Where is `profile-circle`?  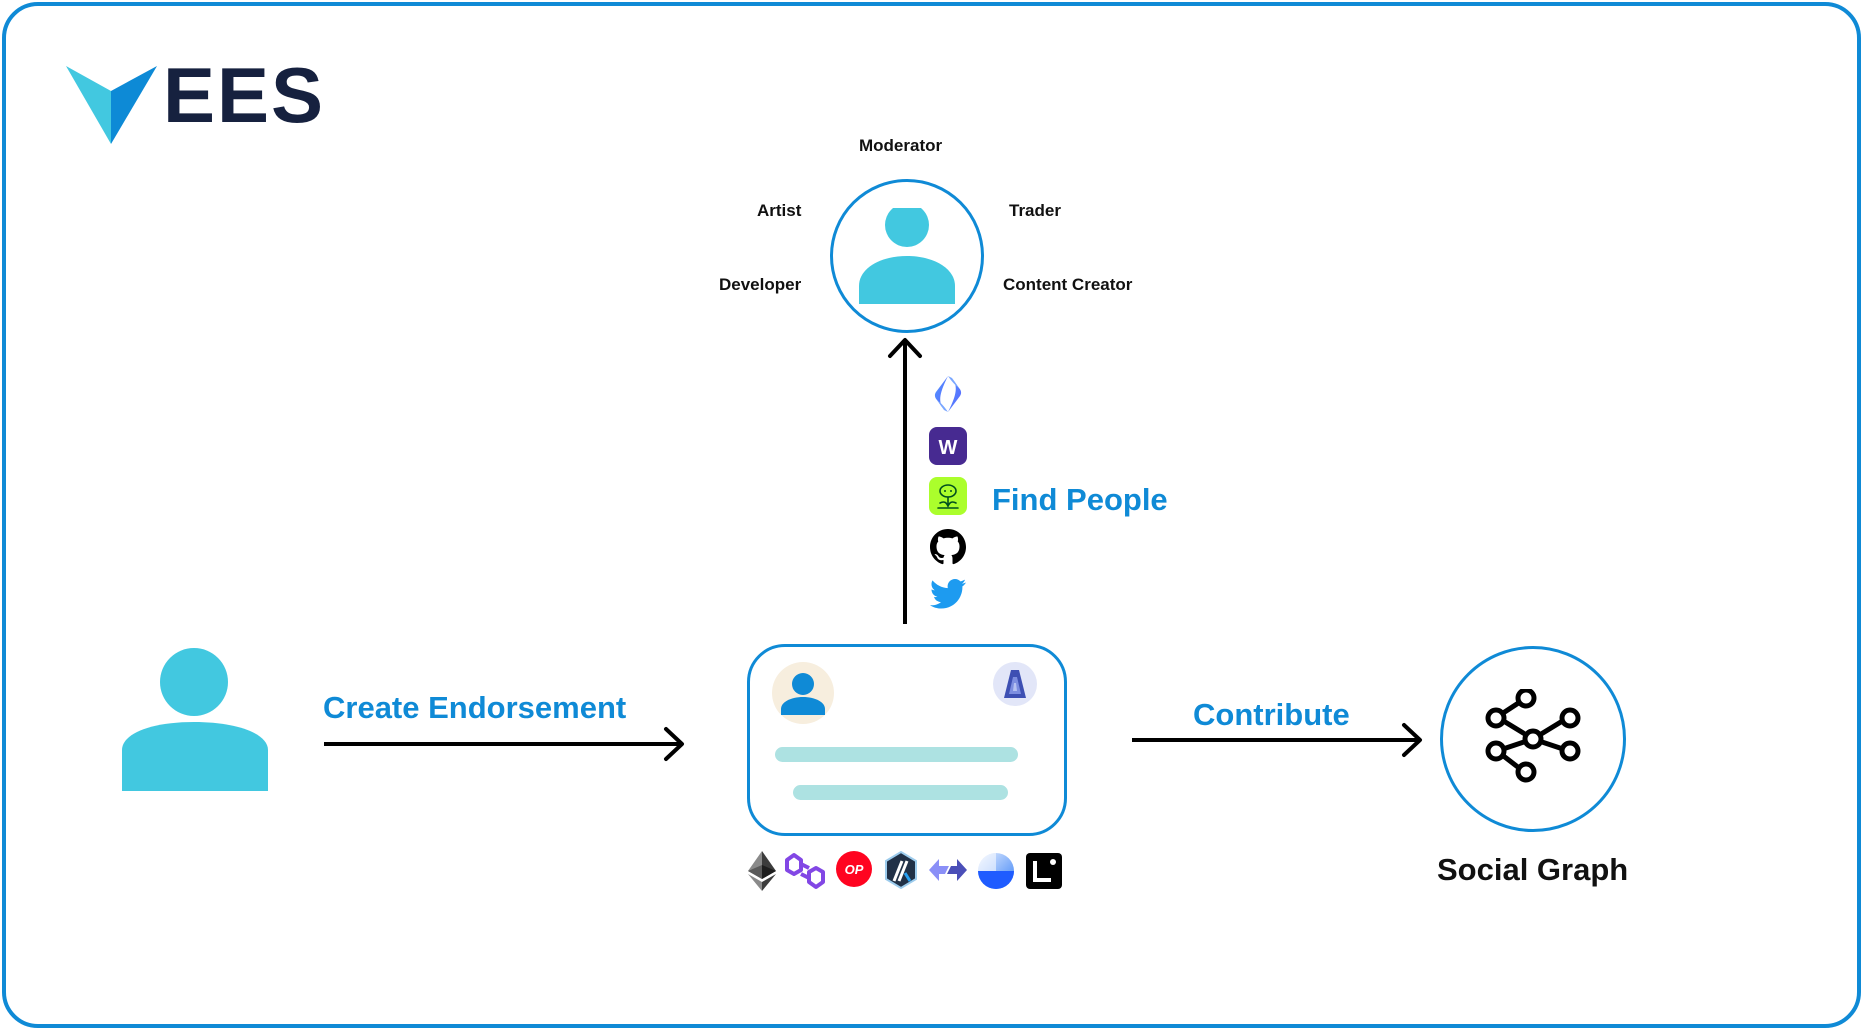 profile-circle is located at coordinates (907, 256).